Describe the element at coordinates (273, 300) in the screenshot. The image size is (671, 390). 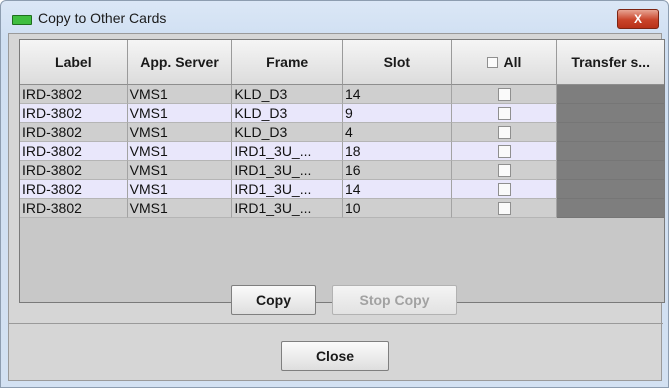
I see `copy-button: Copy` at that location.